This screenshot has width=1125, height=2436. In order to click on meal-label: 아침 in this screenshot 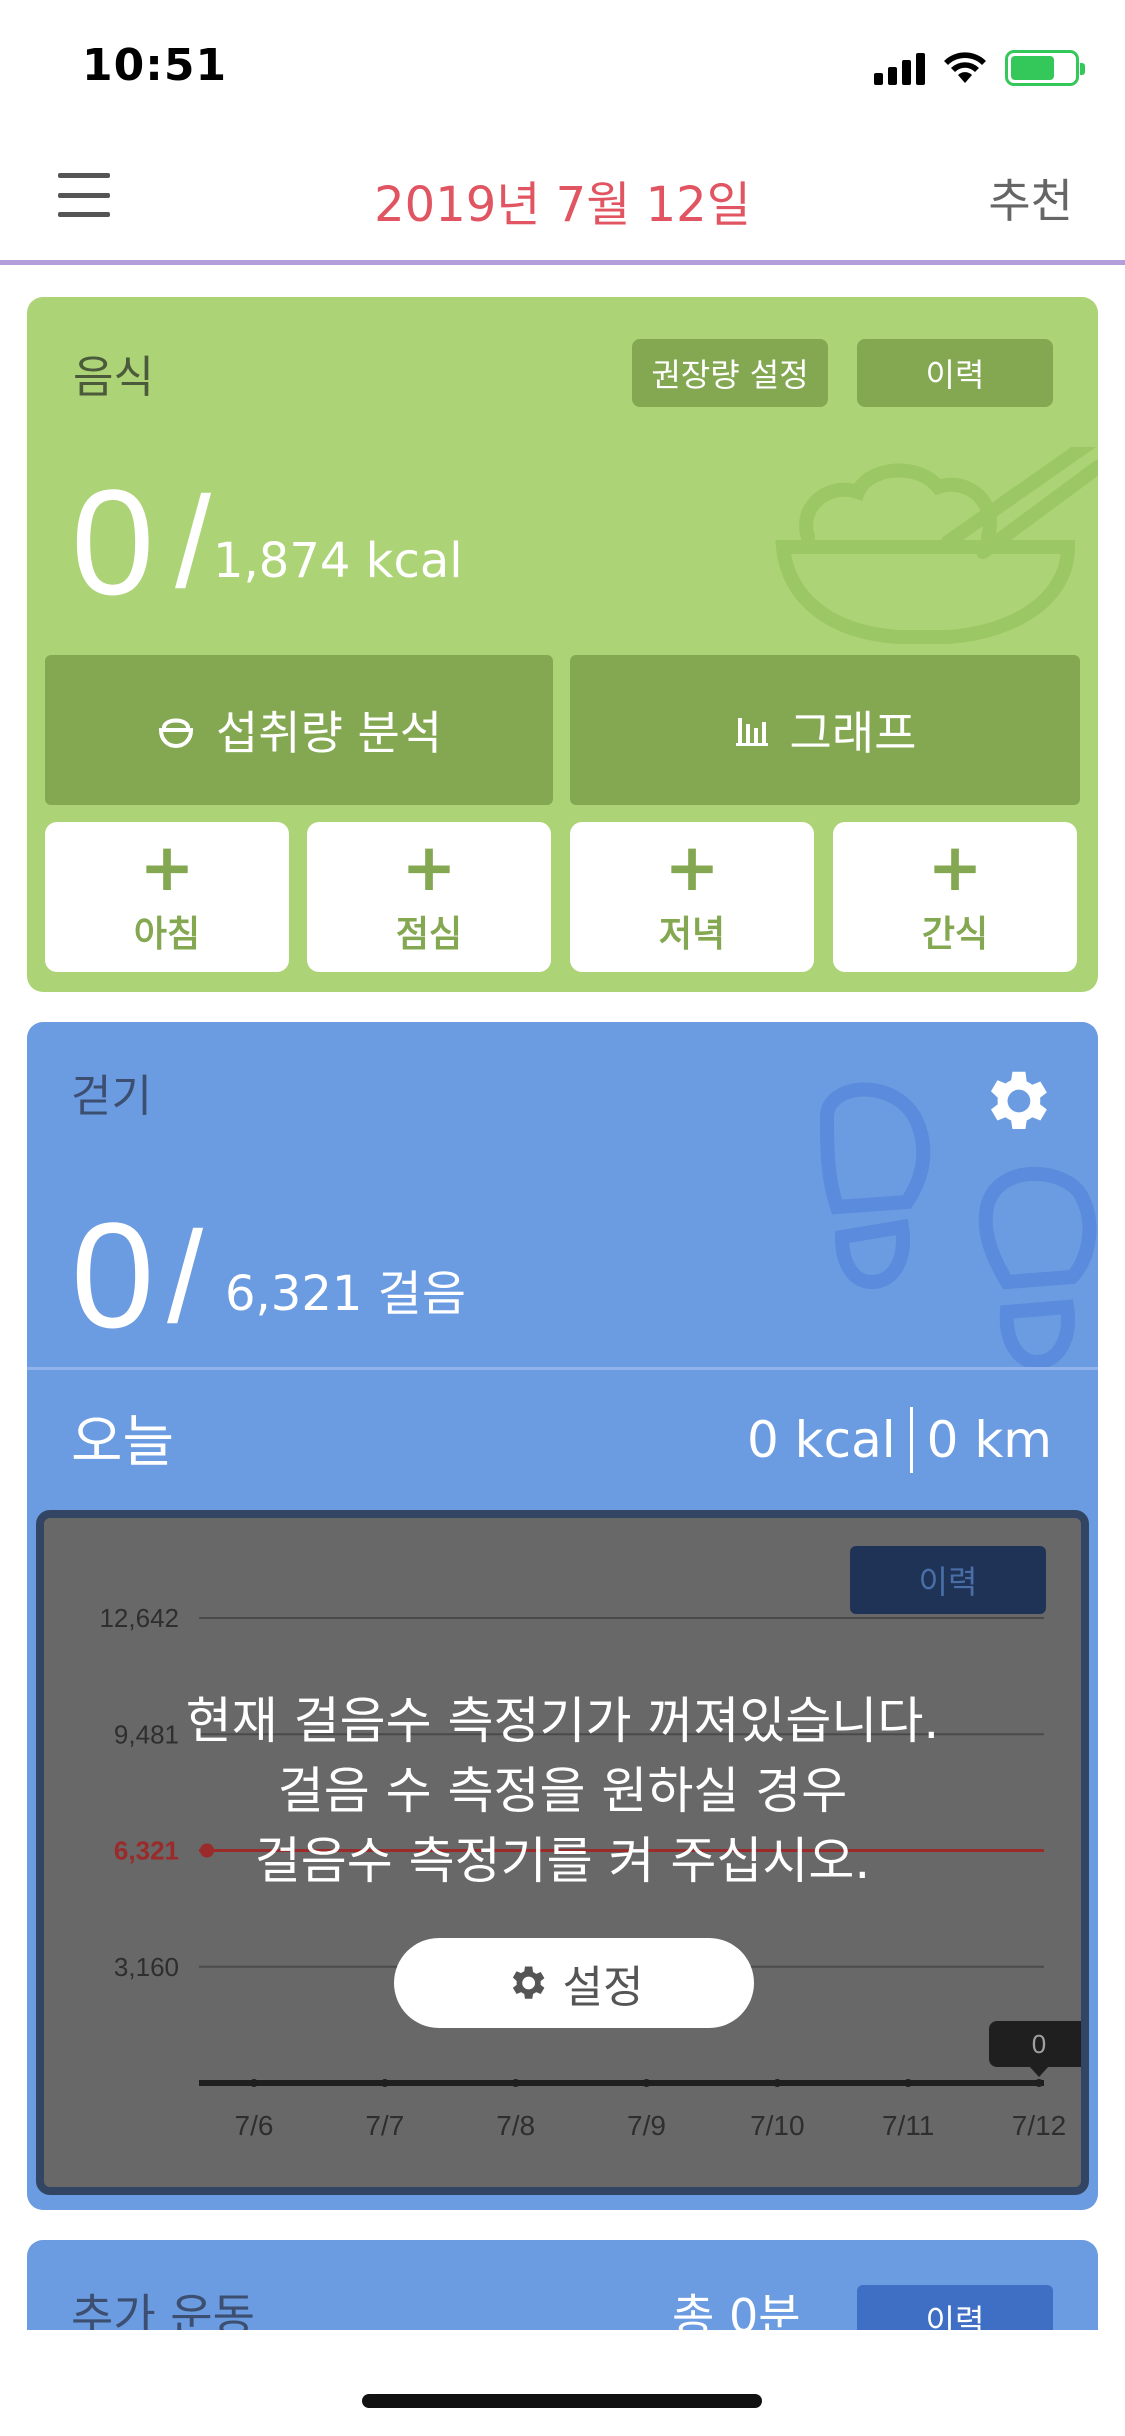, I will do `click(167, 934)`.